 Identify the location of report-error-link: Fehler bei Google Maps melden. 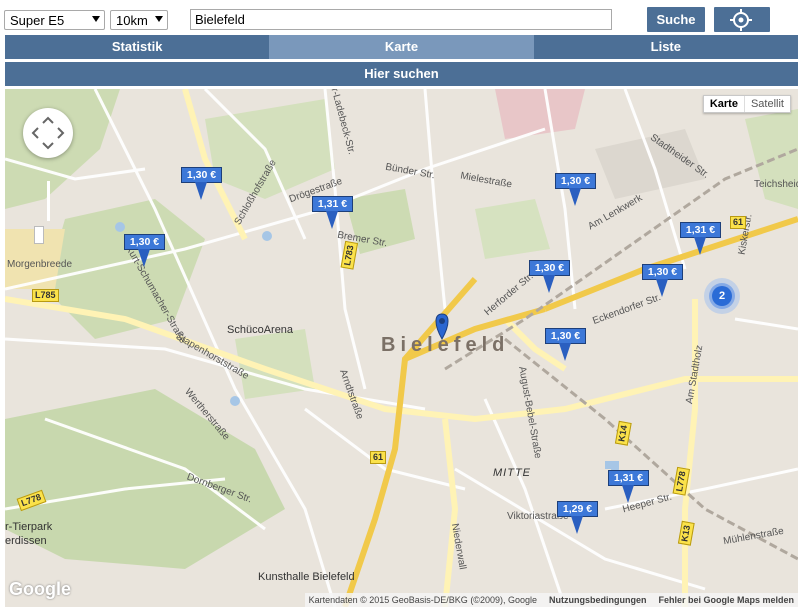
(726, 600).